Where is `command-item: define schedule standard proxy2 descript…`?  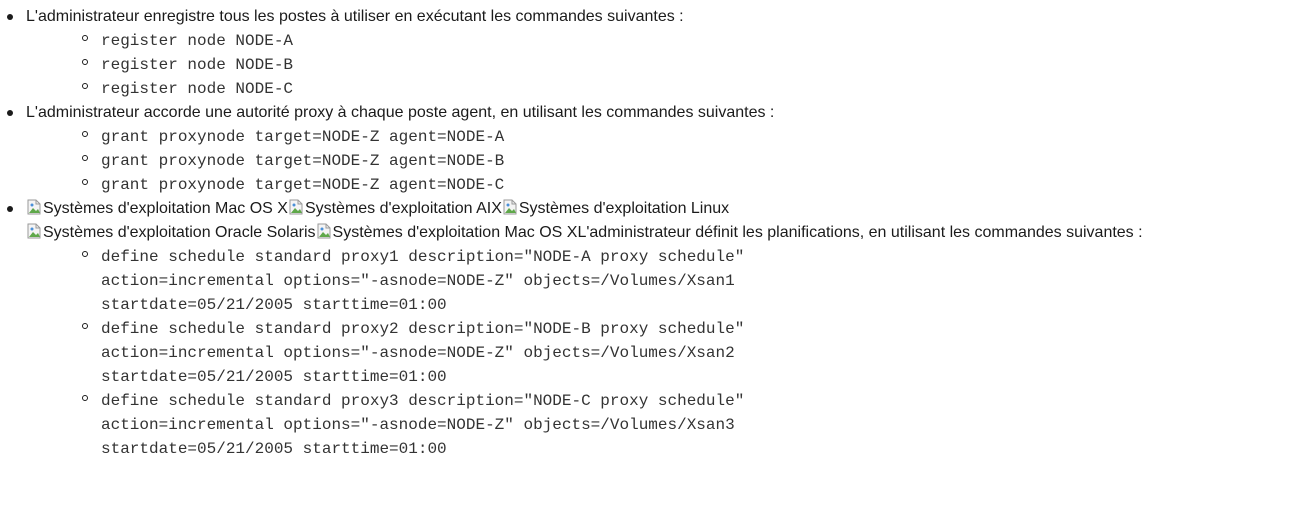
command-item: define schedule standard proxy2 descript… is located at coordinates (689, 353).